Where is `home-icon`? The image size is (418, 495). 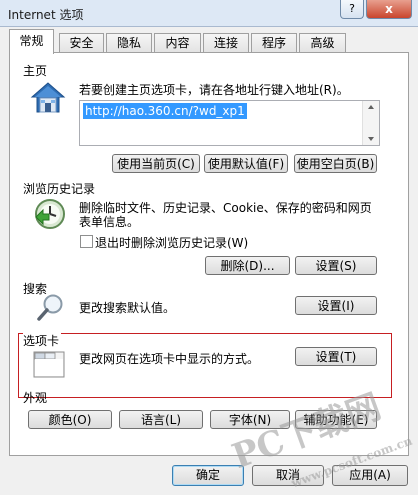
home-icon is located at coordinates (48, 98).